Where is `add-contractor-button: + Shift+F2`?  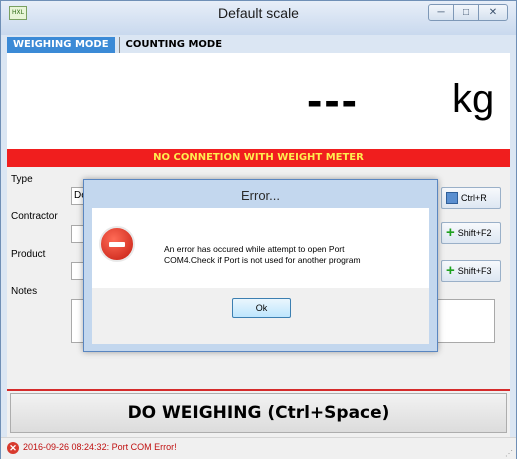 add-contractor-button: + Shift+F2 is located at coordinates (471, 233).